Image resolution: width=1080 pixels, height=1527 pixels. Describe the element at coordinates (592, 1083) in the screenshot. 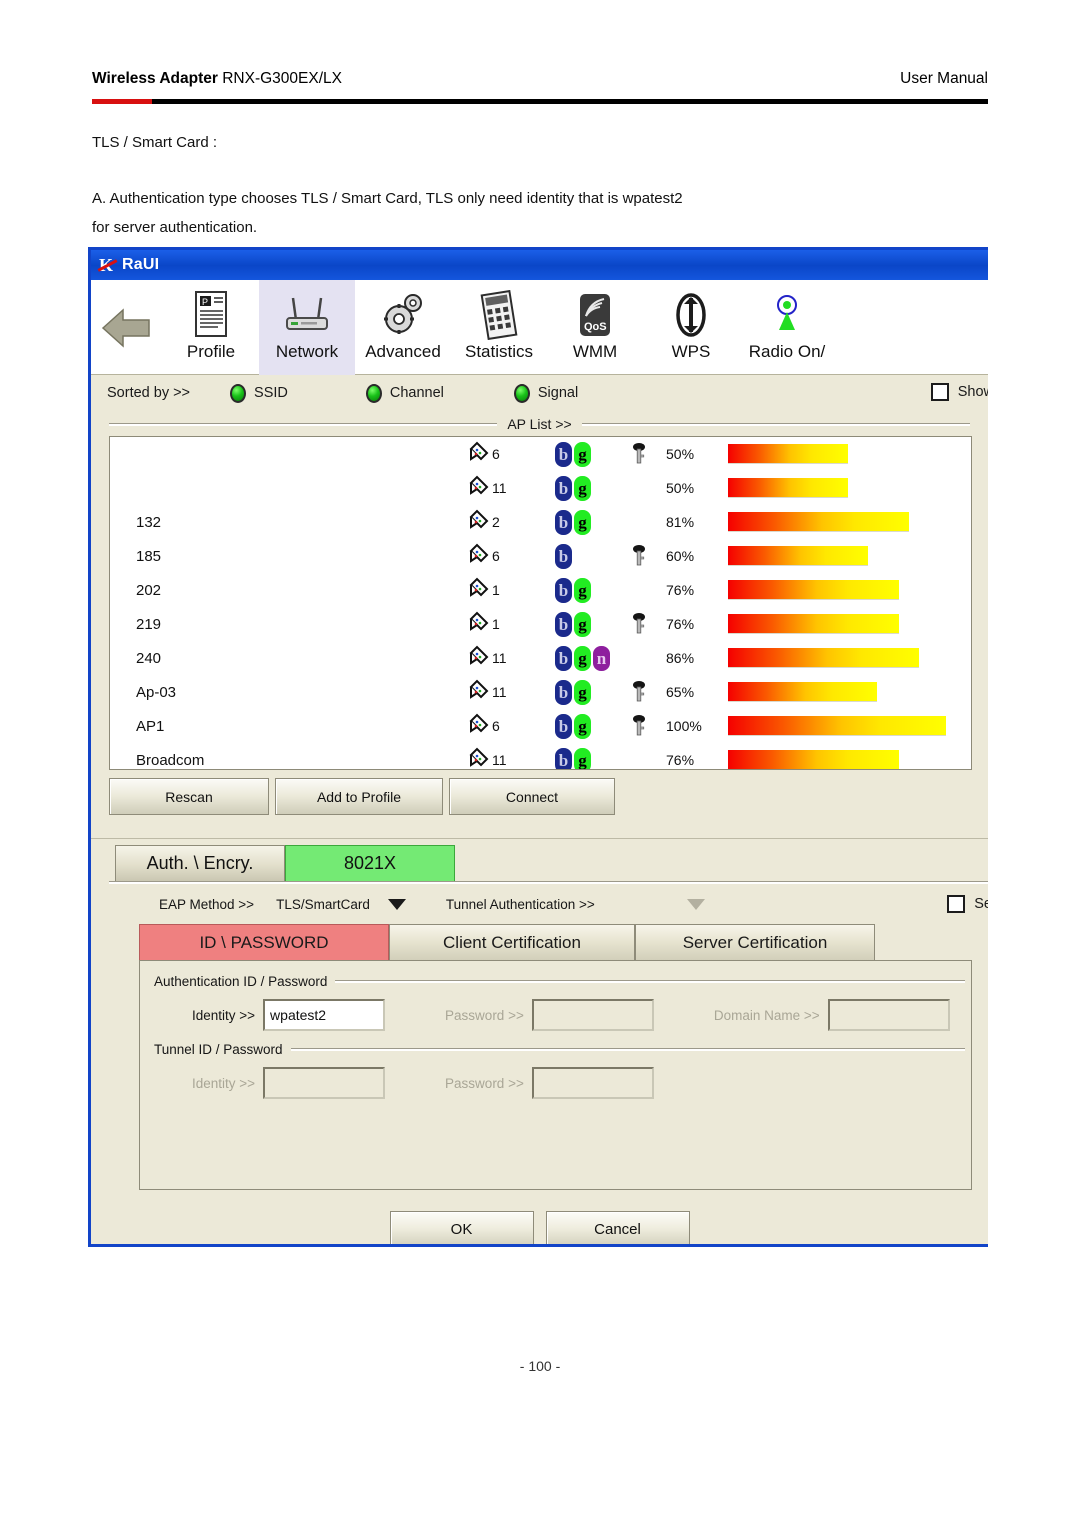

I see `tunnel-password-input` at that location.